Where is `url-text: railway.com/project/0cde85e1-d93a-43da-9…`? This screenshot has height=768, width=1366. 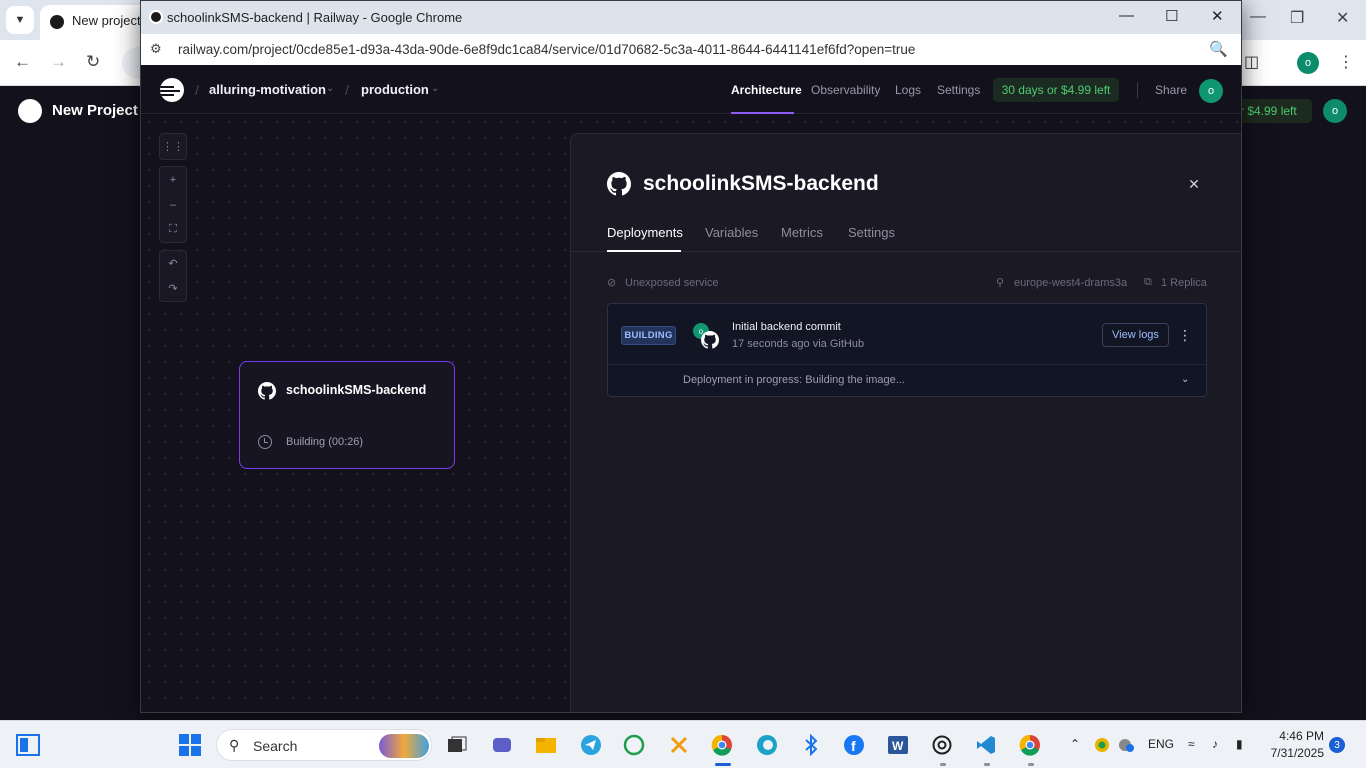 url-text: railway.com/project/0cde85e1-d93a-43da-9… is located at coordinates (546, 49).